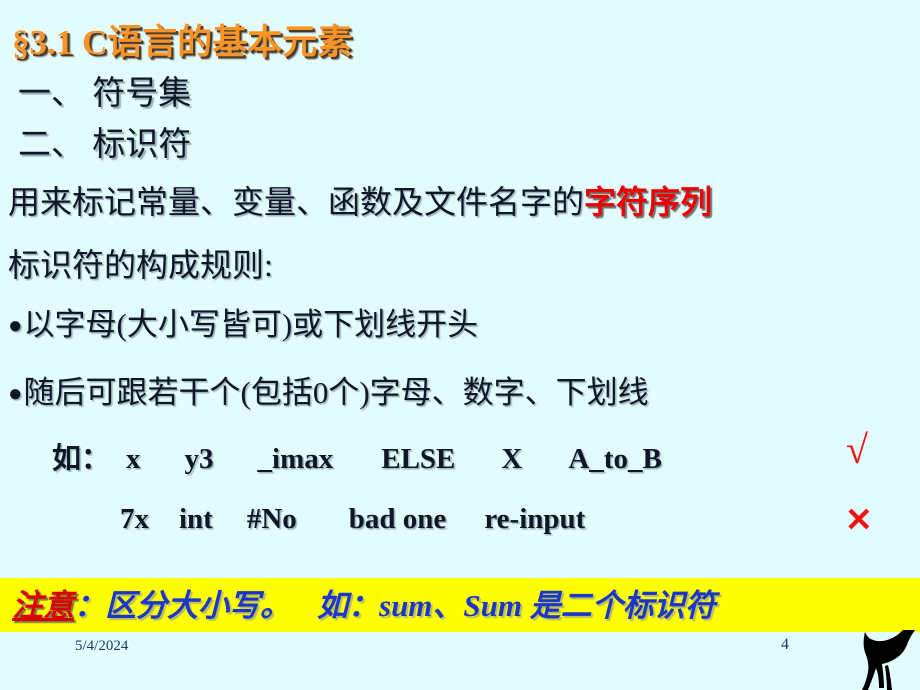  I want to click on note-label: 注意, so click(43, 605).